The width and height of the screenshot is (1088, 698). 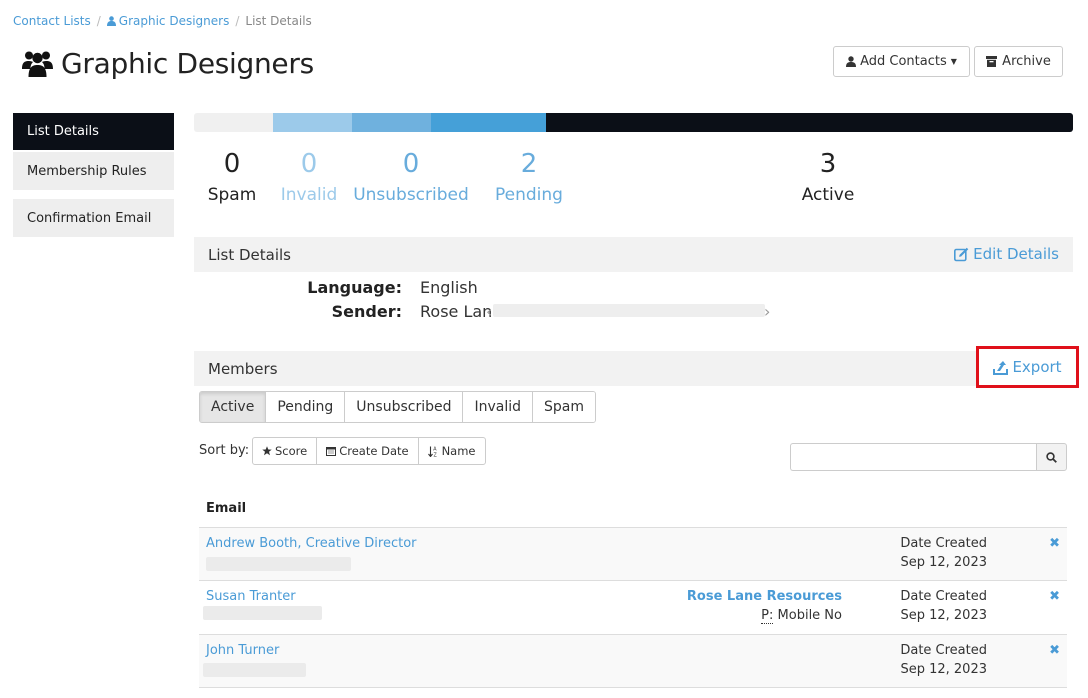 I want to click on stat-invalid: 0 Invalid, so click(x=309, y=177).